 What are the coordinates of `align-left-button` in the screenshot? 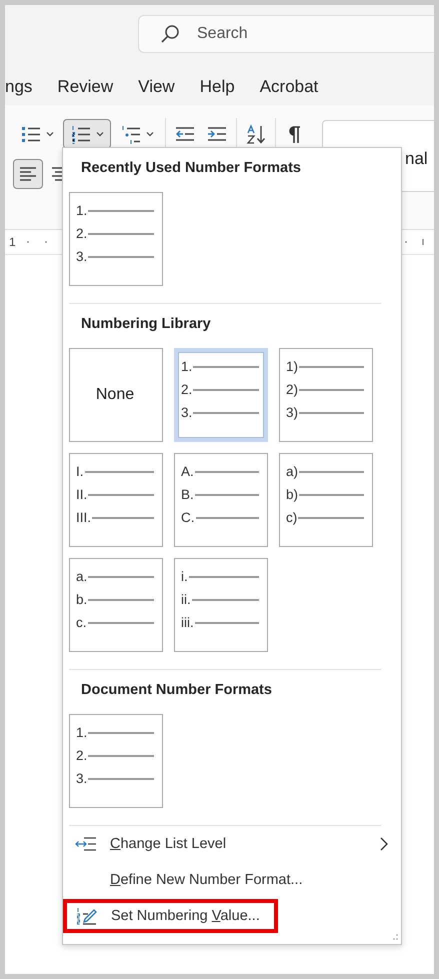 It's located at (28, 174).